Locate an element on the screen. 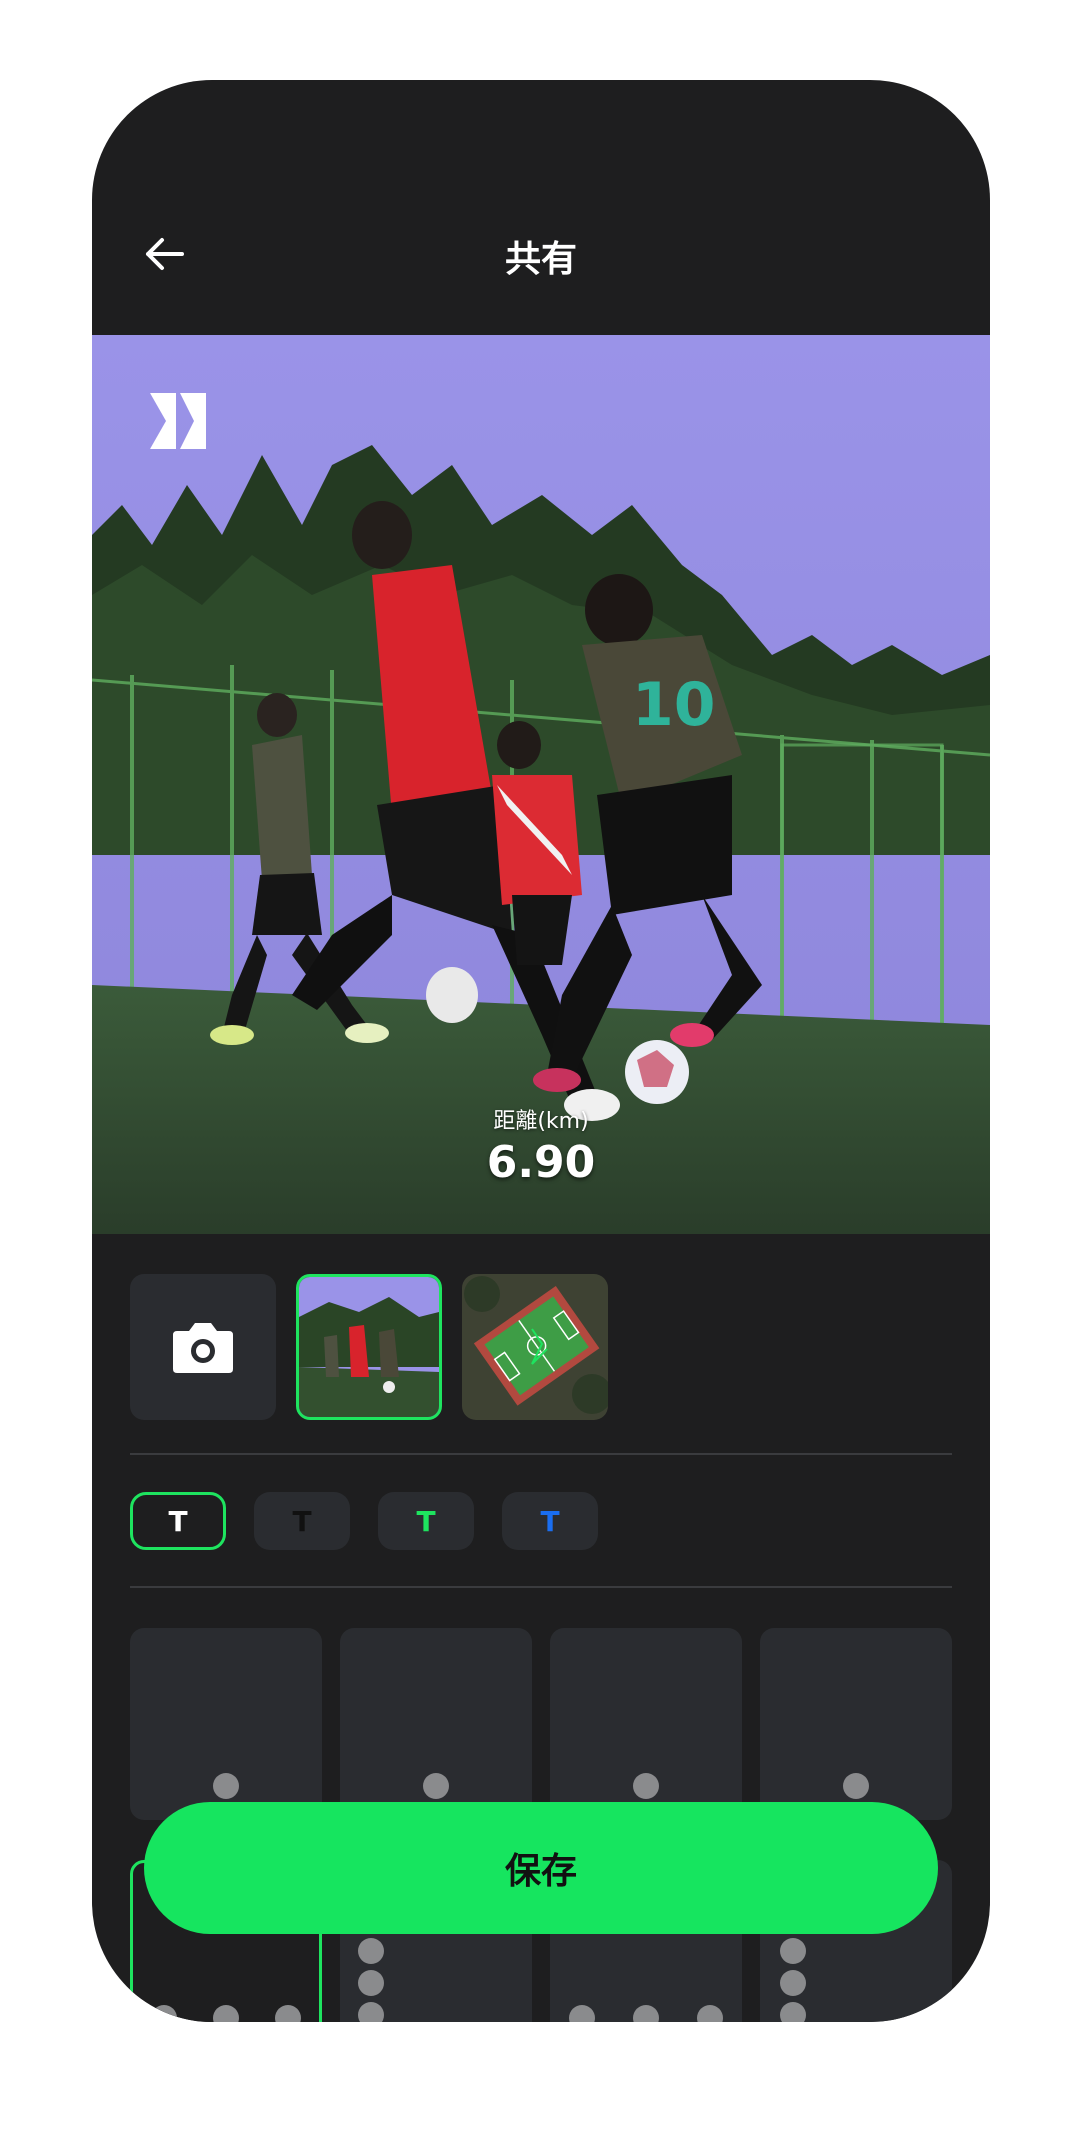 The image size is (1080, 2144). soccer-thumbnail is located at coordinates (369, 1347).